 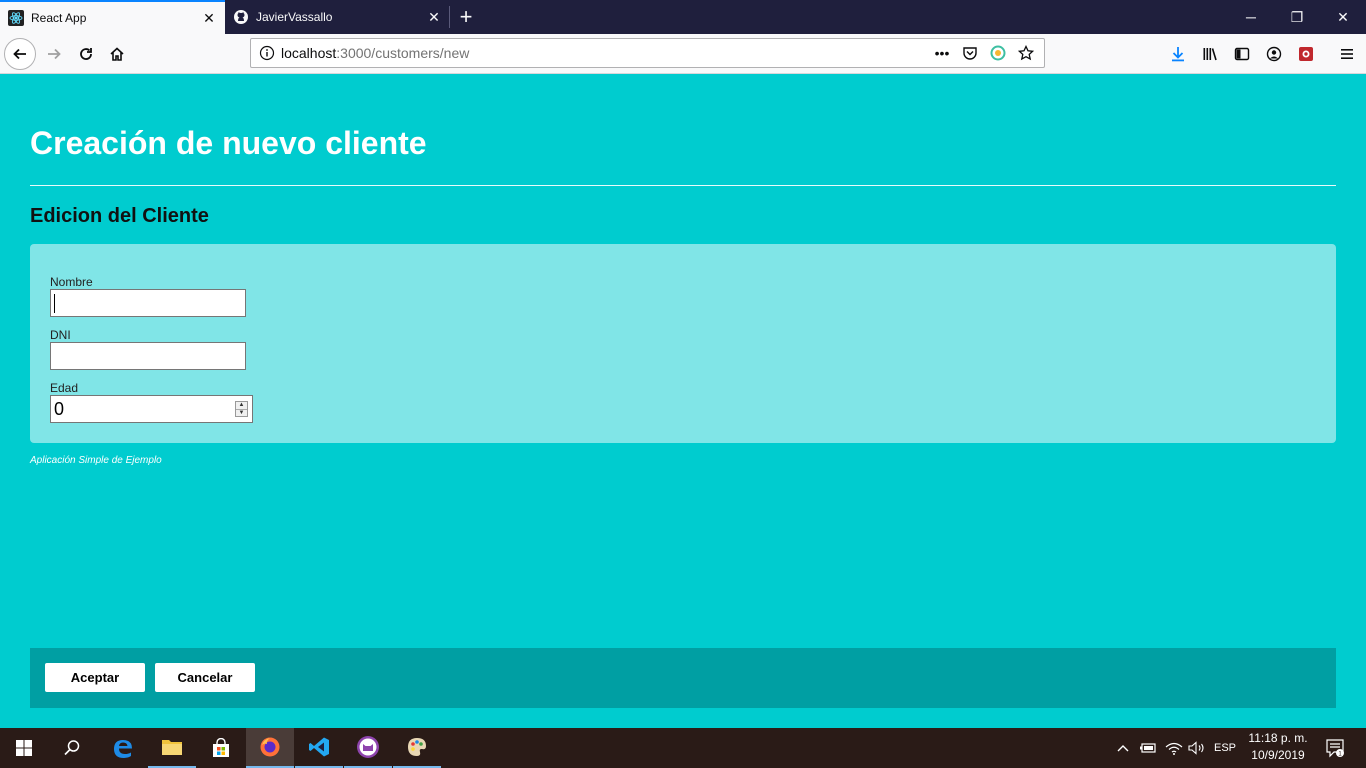 What do you see at coordinates (337, 17) in the screenshot?
I see `tab-javiervassallo: JavierVassallo ✕` at bounding box center [337, 17].